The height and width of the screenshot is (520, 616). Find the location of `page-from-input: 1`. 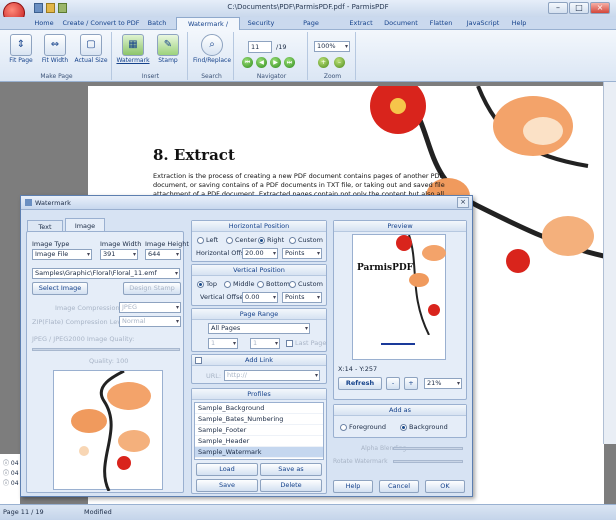

page-from-input: 1 is located at coordinates (223, 343).